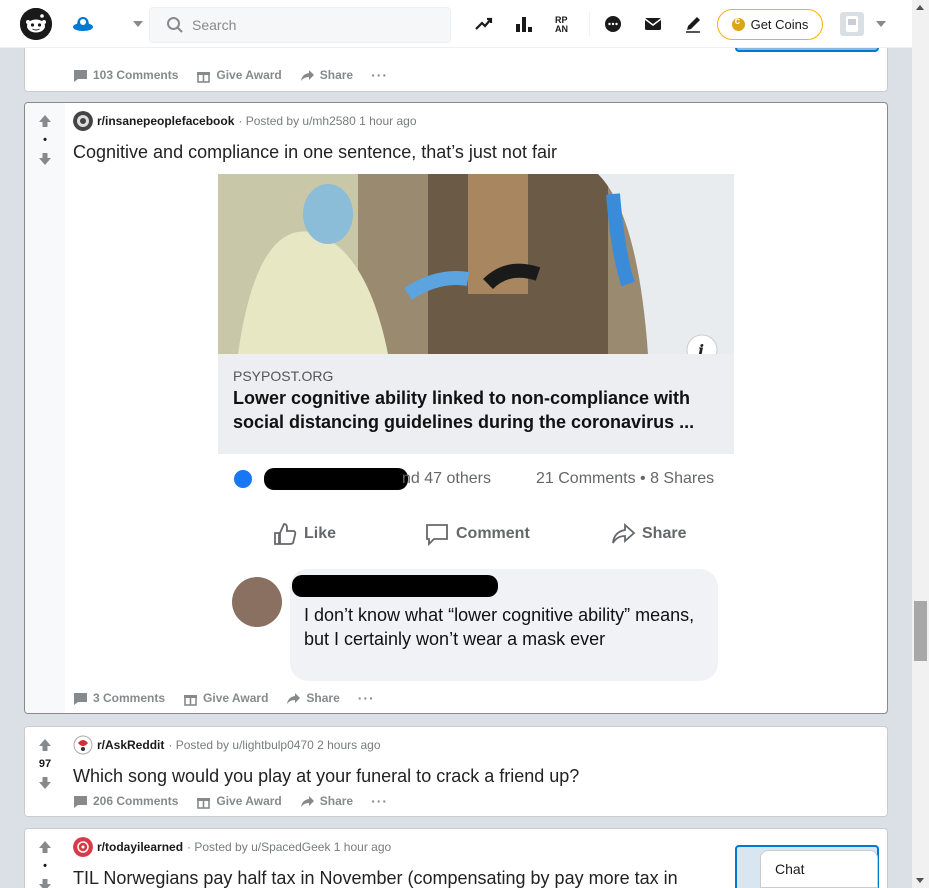  What do you see at coordinates (45, 764) in the screenshot?
I see `vote-score: 97` at bounding box center [45, 764].